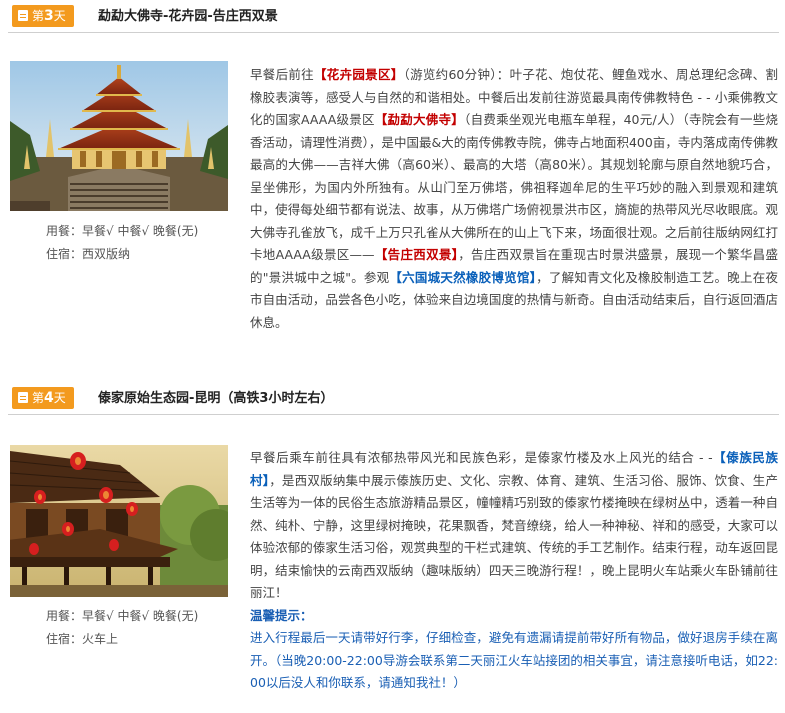 Image resolution: width=785 pixels, height=713 pixels. Describe the element at coordinates (43, 398) in the screenshot. I see `day-4-badge: 第4天` at that location.